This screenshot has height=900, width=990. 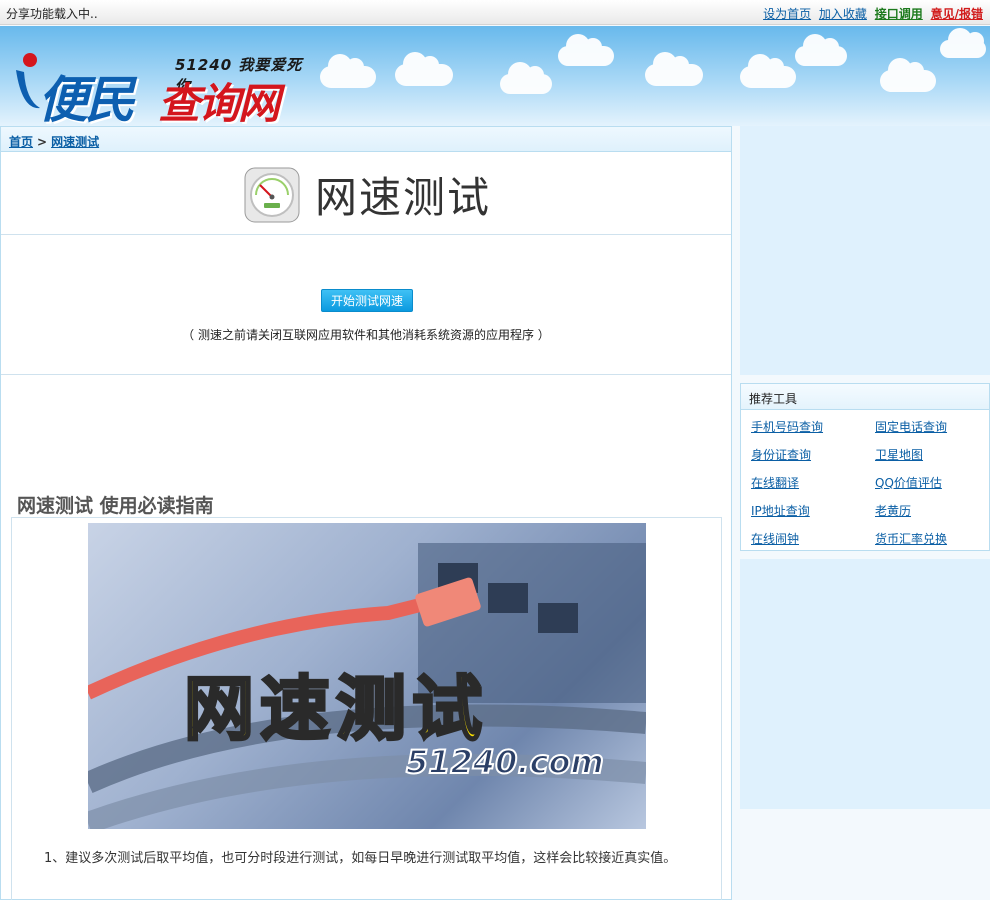 What do you see at coordinates (272, 195) in the screenshot?
I see `speedometer-icon` at bounding box center [272, 195].